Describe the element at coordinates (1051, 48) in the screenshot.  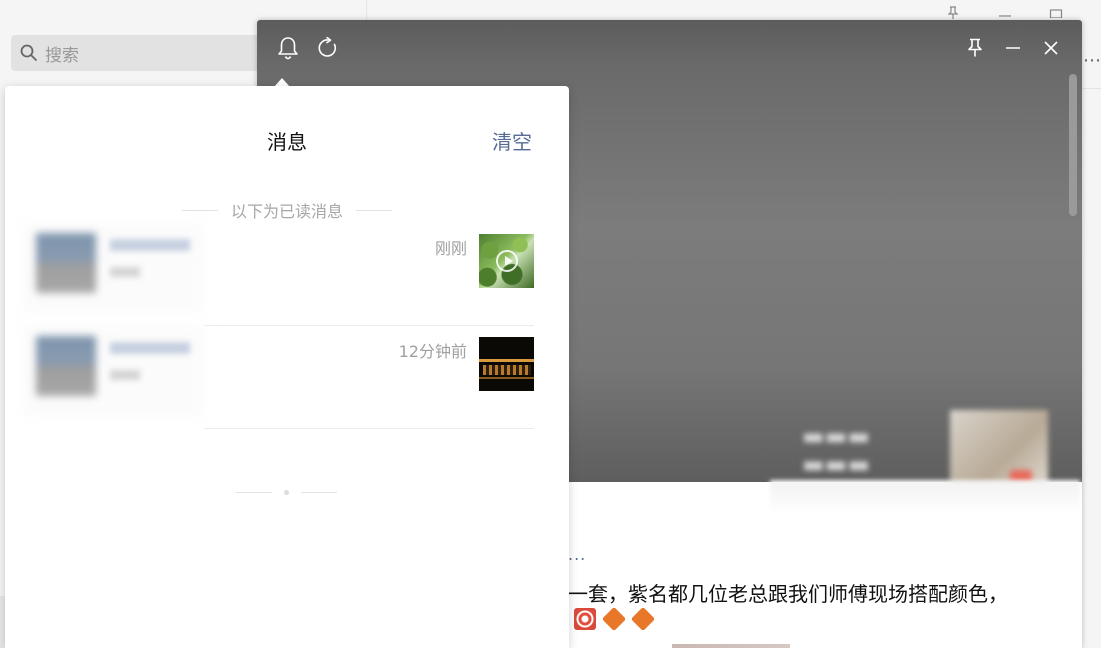
I see `close-icon` at that location.